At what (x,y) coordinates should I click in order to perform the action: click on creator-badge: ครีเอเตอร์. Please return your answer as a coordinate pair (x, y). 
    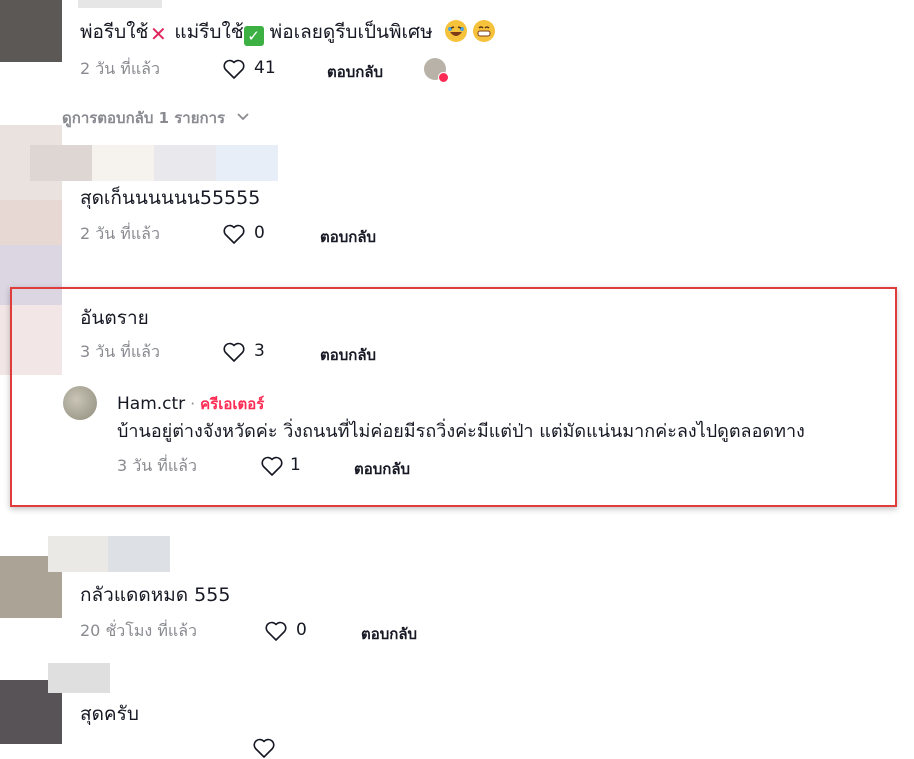
    Looking at the image, I should click on (232, 404).